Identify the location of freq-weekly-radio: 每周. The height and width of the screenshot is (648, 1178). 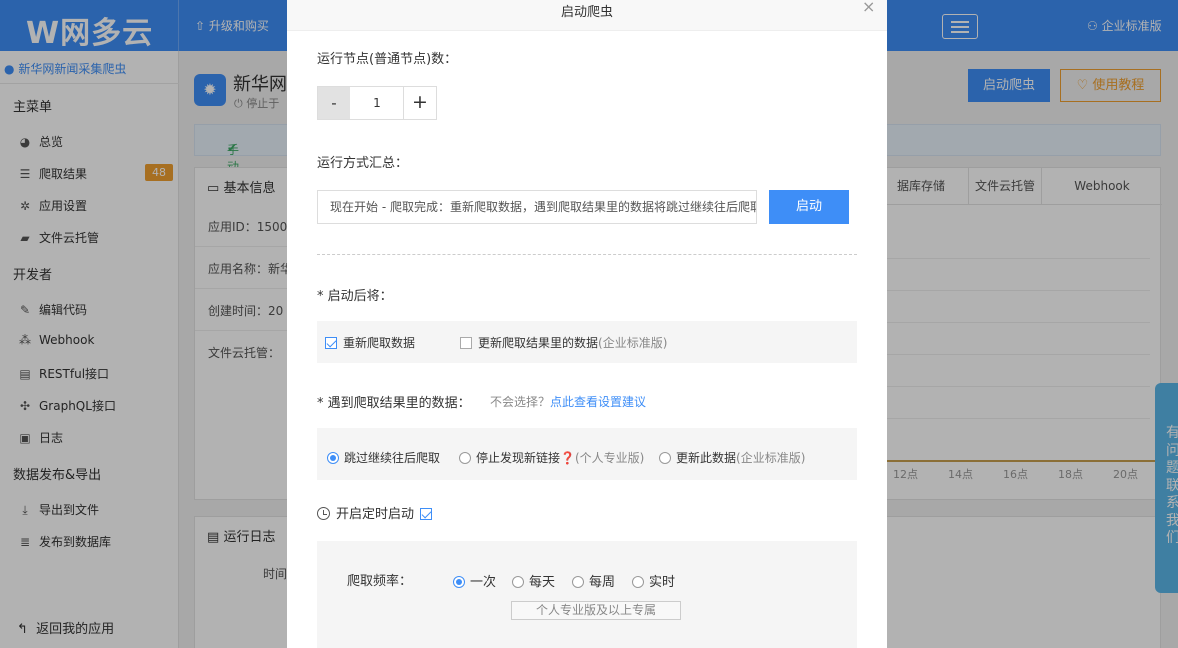
(593, 580).